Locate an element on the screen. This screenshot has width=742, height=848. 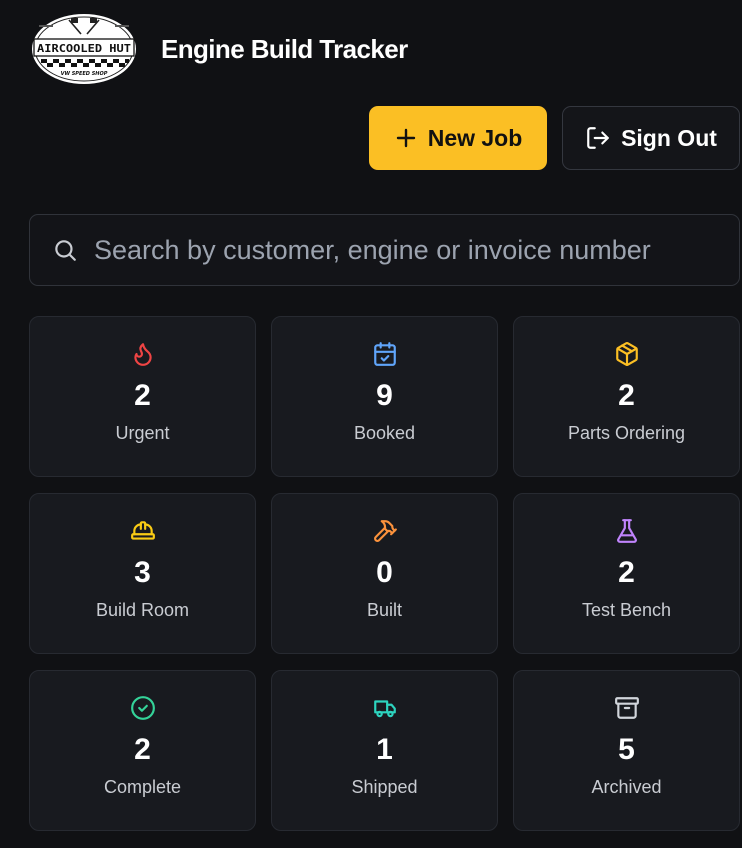
status-label: Build Room is located at coordinates (142, 610).